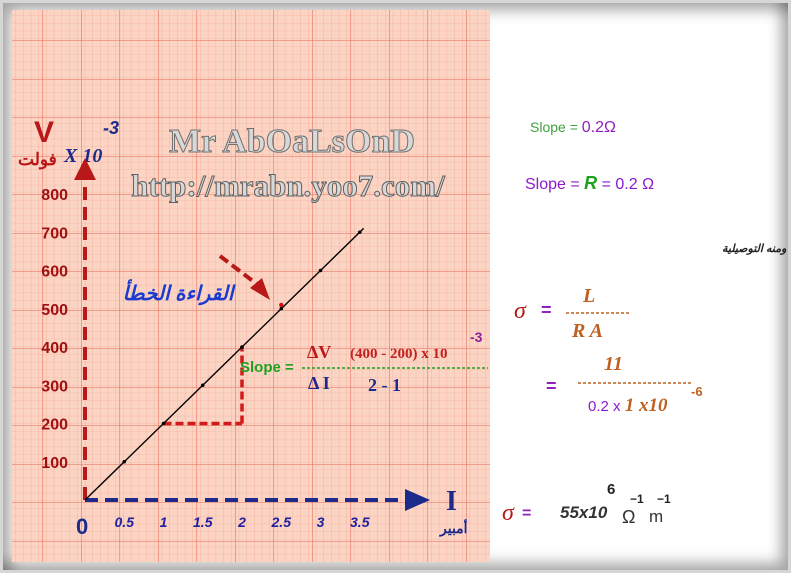 The width and height of the screenshot is (791, 573). I want to click on sigma-symbol-2: σ, so click(508, 513).